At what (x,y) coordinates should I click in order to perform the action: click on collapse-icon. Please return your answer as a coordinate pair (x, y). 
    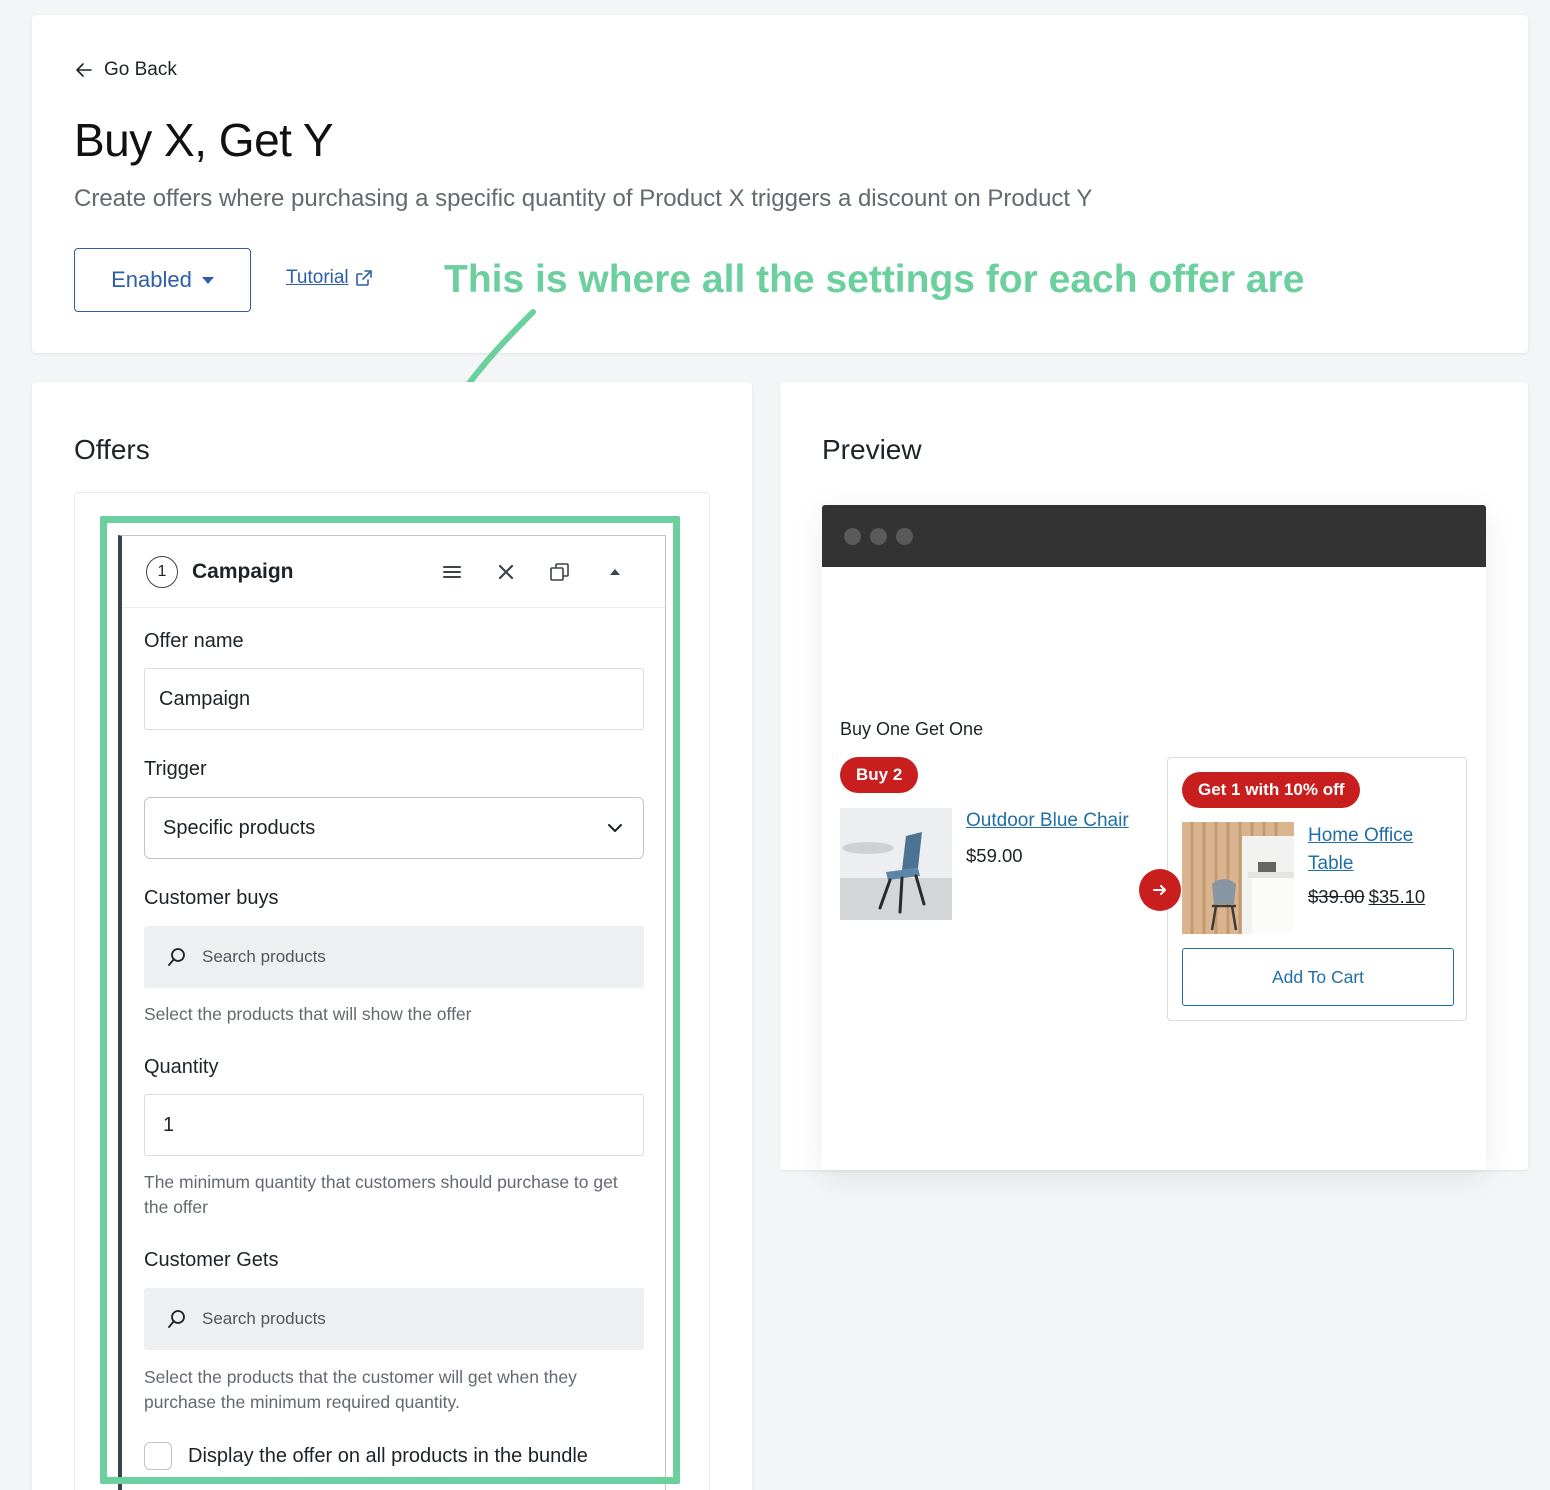
    Looking at the image, I should click on (615, 572).